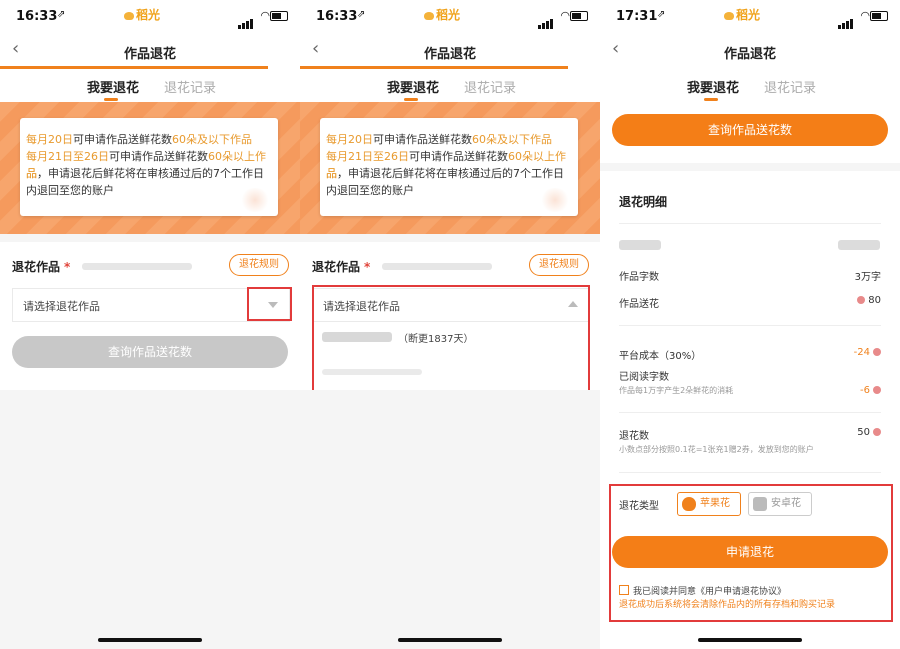 The height and width of the screenshot is (649, 900). I want to click on refund-label: 退花数, so click(634, 436).